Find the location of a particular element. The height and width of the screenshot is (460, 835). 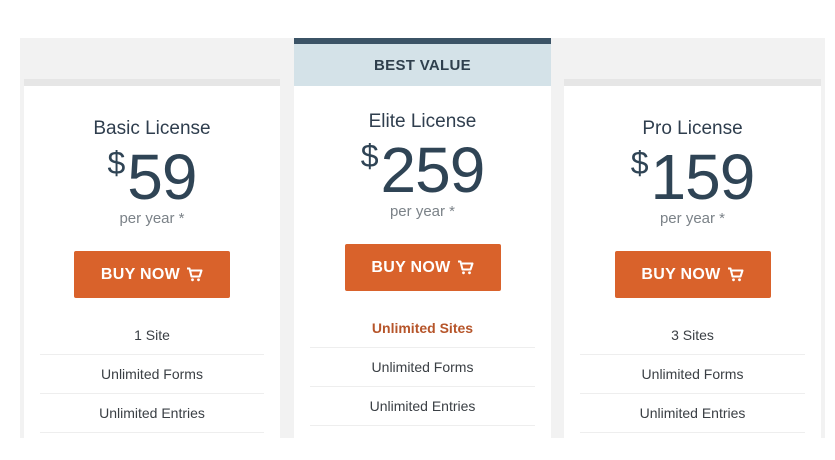

feature-item-highlight: Unlimited Sites is located at coordinates (422, 328).